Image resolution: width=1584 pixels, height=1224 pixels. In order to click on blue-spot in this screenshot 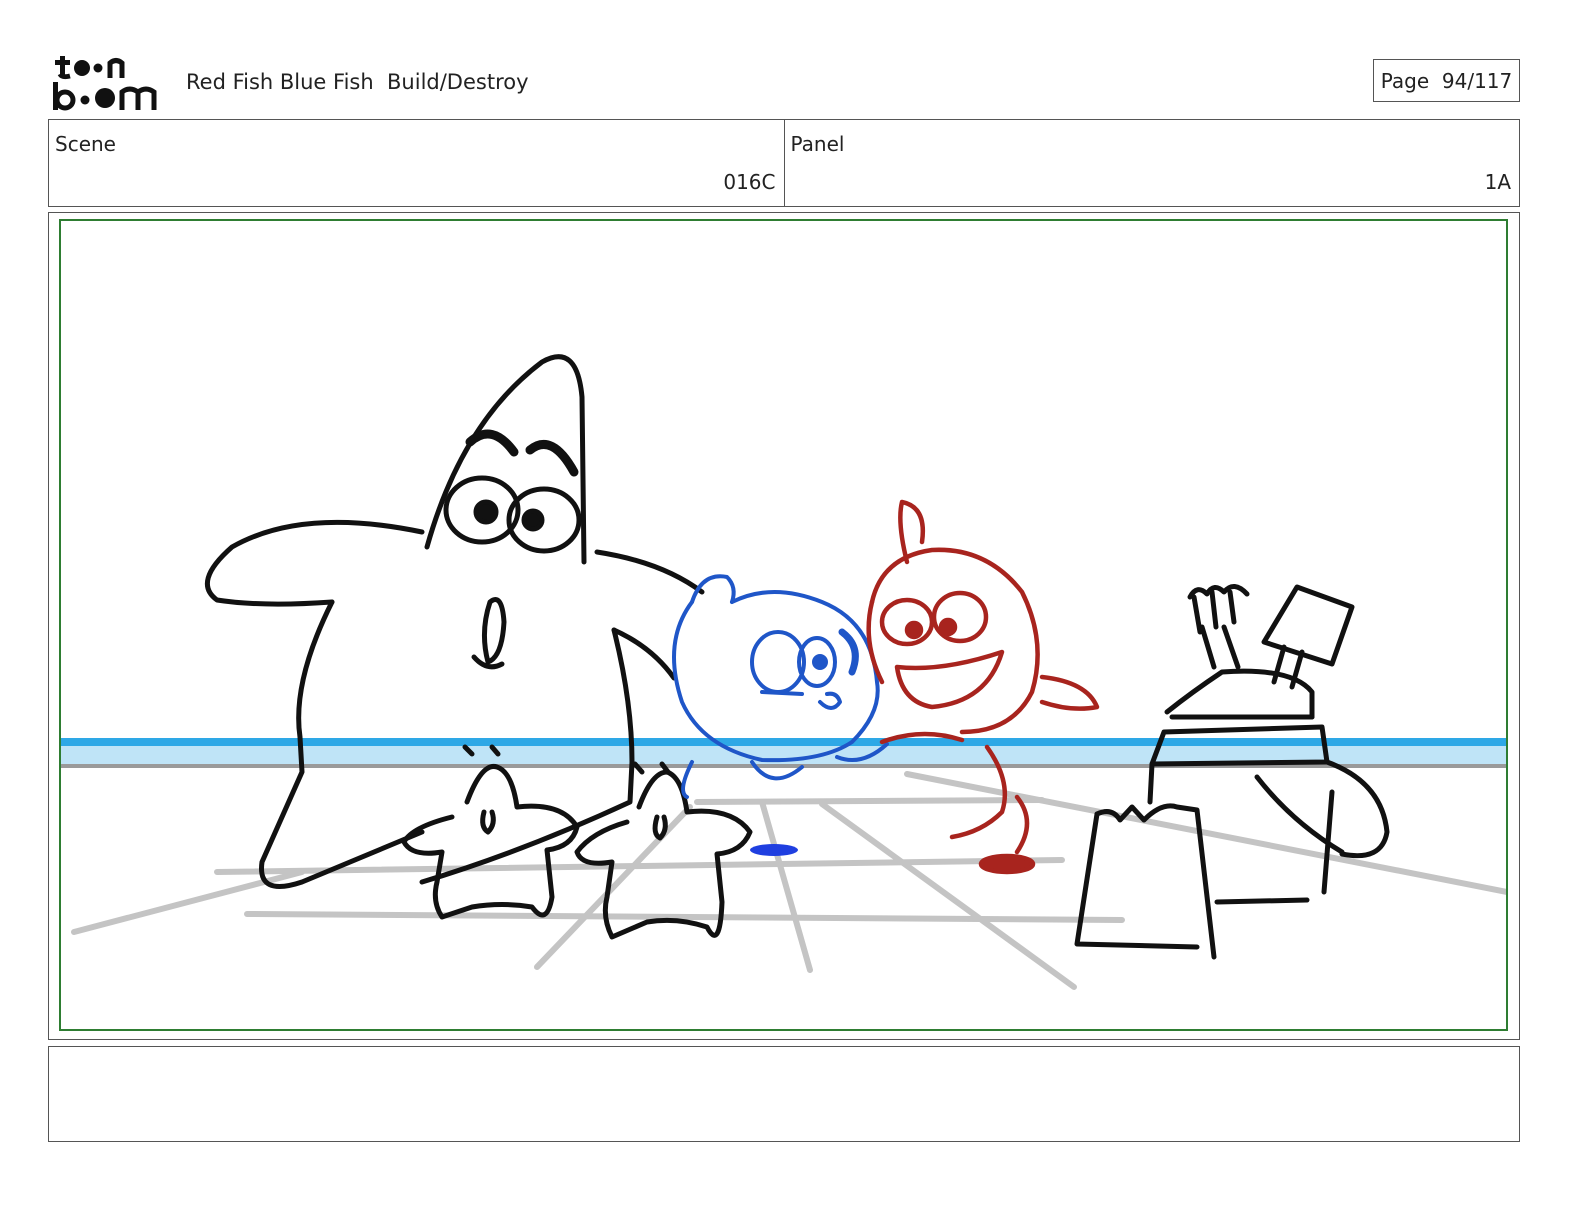, I will do `click(774, 850)`.